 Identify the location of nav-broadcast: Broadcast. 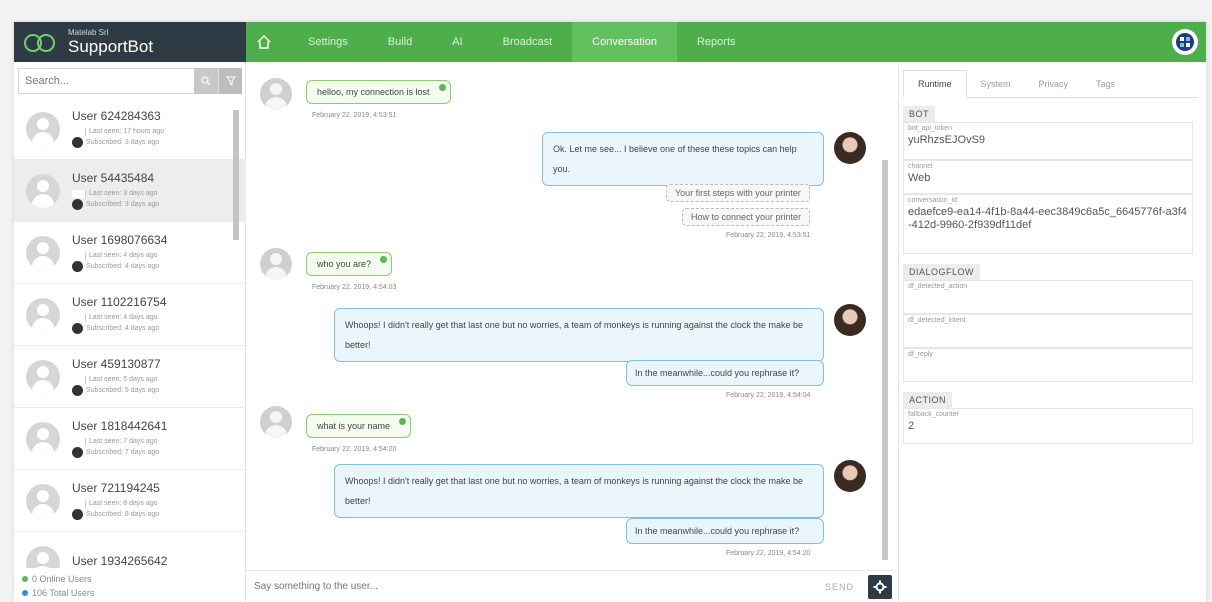
(528, 42).